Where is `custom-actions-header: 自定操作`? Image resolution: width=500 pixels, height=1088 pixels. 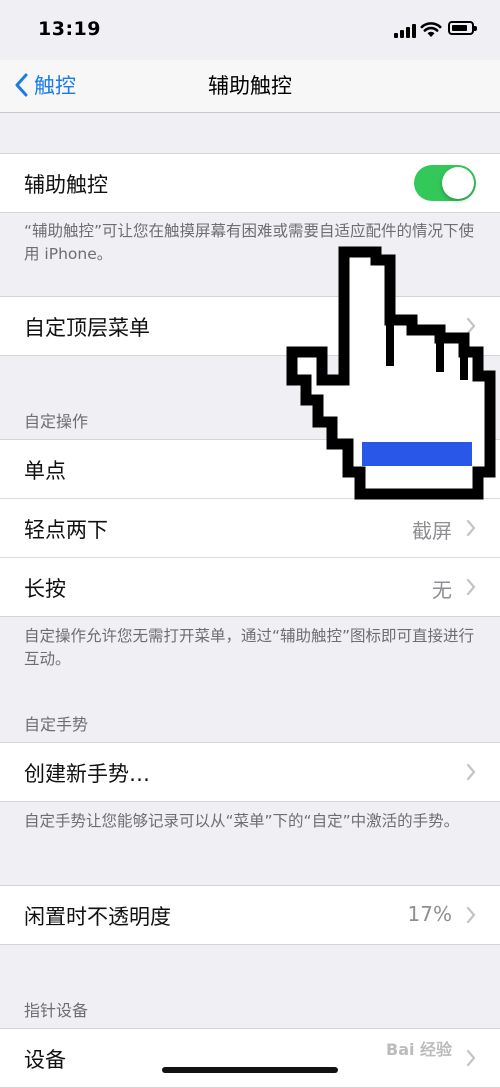
custom-actions-header: 自定操作 is located at coordinates (56, 421).